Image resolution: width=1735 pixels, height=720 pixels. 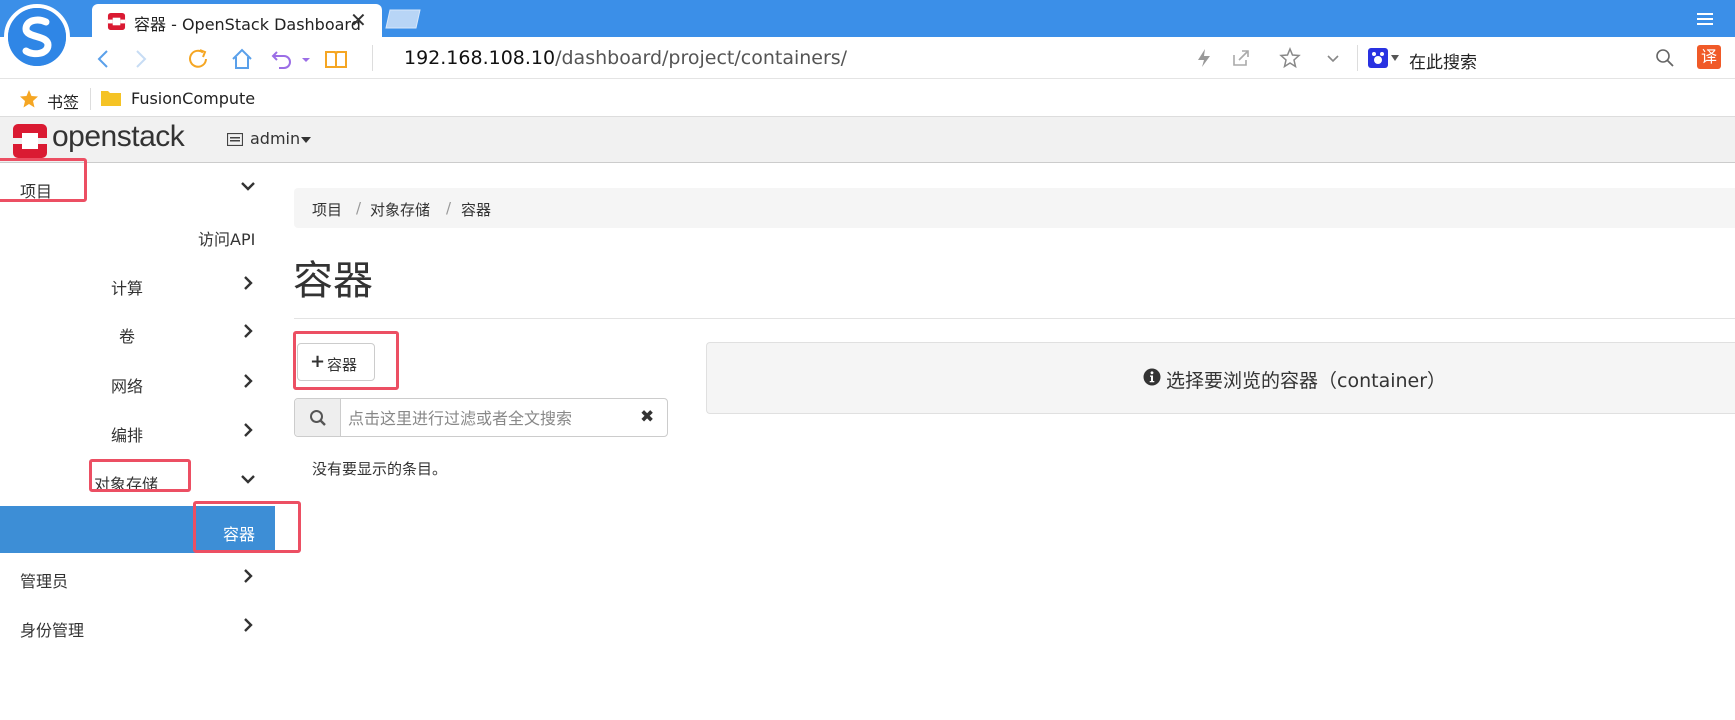 I want to click on highlight-box-containers, so click(x=247, y=527).